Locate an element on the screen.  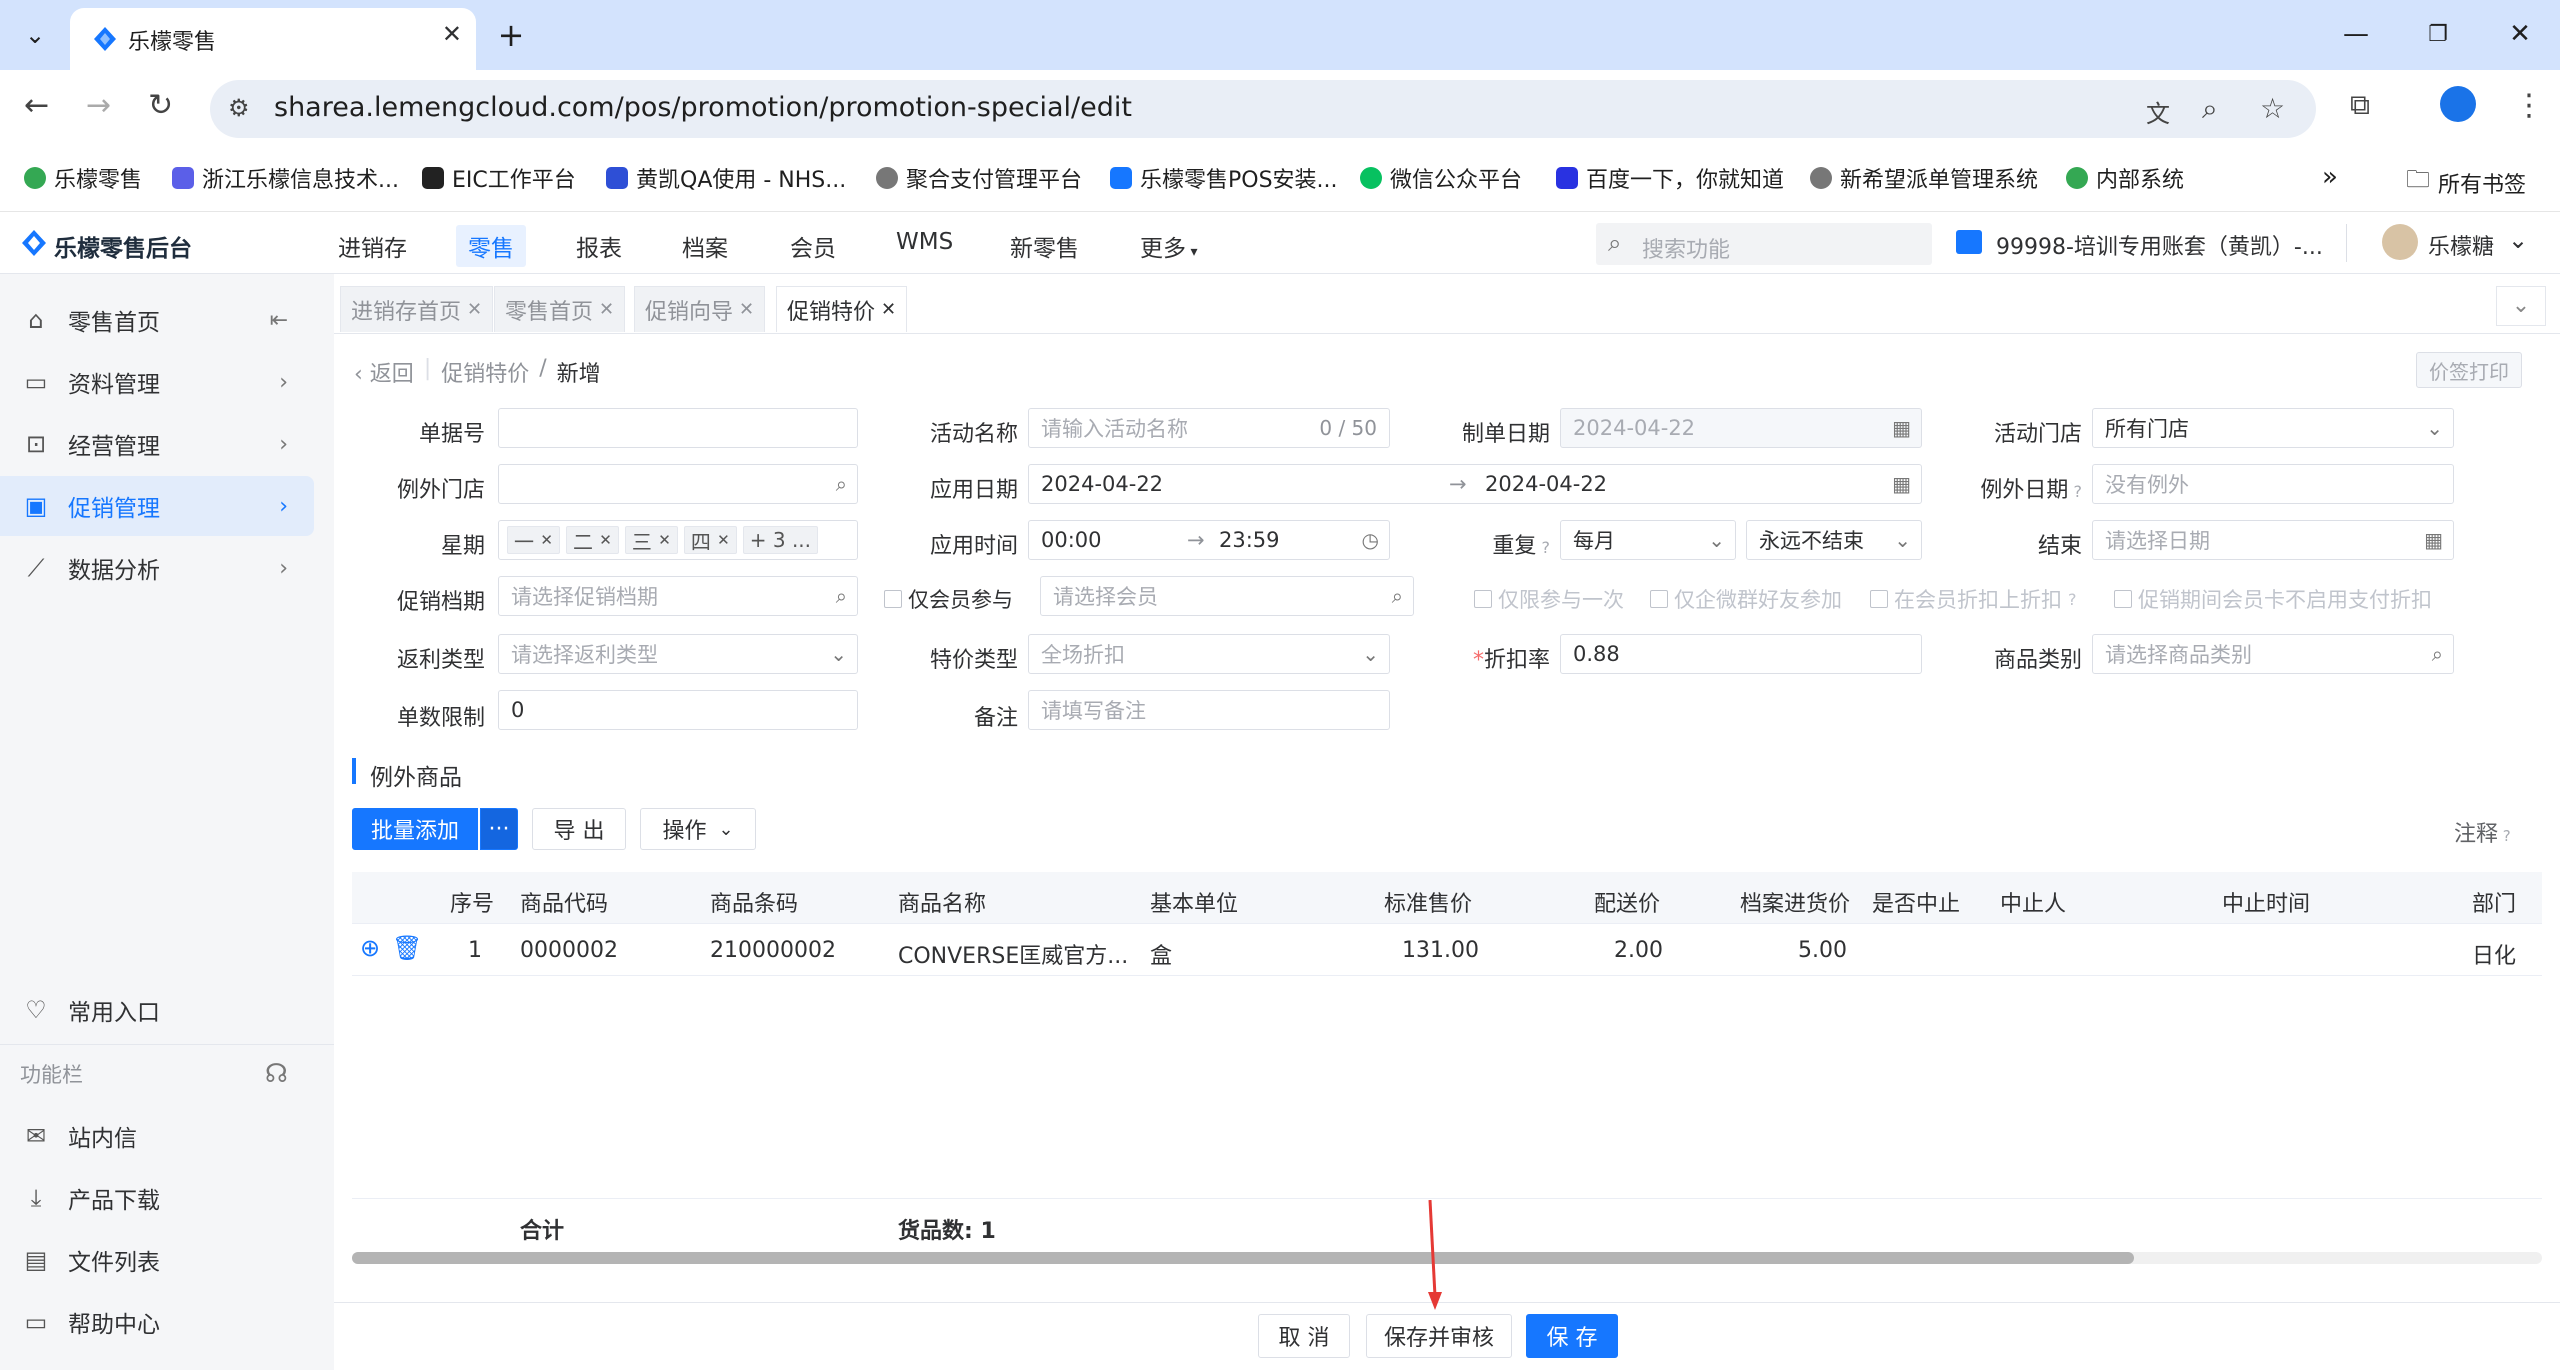
menu-more: 更多 ▾ is located at coordinates (1168, 246).